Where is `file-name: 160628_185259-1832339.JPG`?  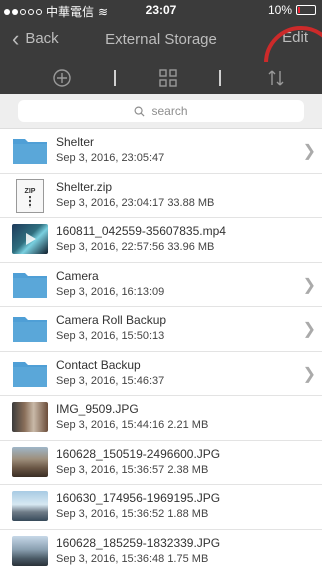
file-name: 160628_185259-1832339.JPG is located at coordinates (138, 542).